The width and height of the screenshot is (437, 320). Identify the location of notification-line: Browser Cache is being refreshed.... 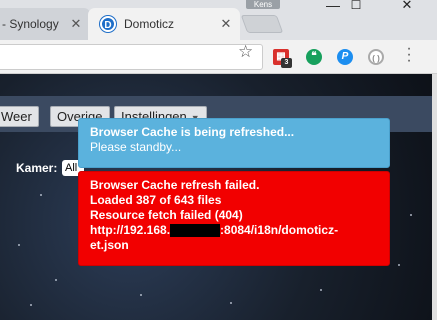
(192, 132).